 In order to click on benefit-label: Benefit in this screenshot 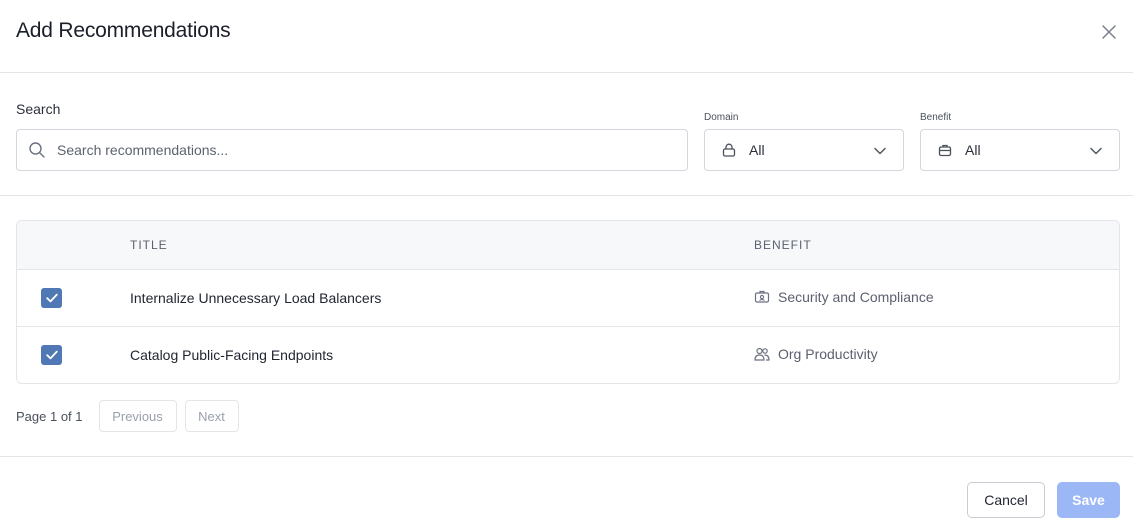, I will do `click(936, 117)`.